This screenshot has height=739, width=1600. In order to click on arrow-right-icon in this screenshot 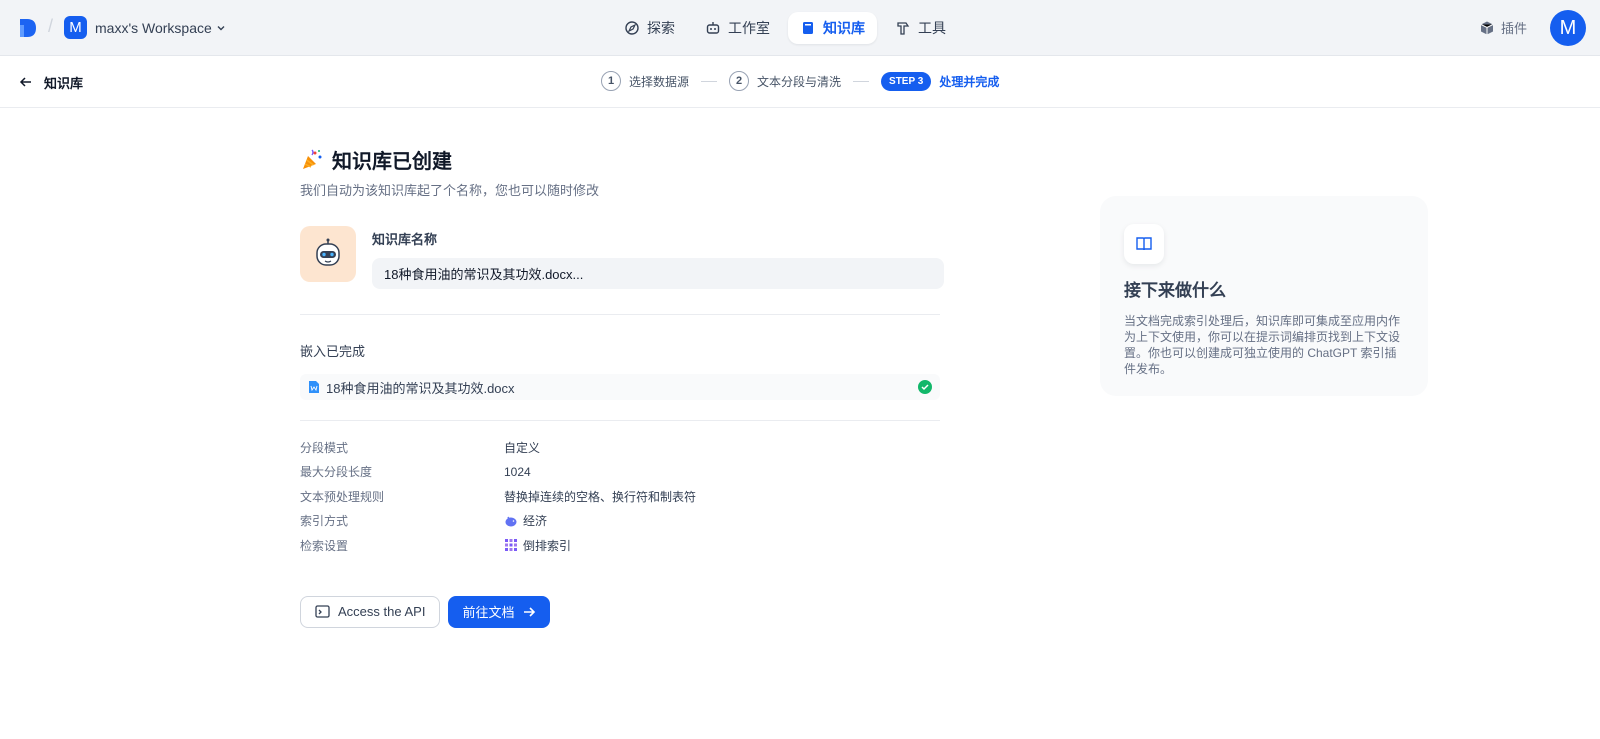, I will do `click(530, 611)`.